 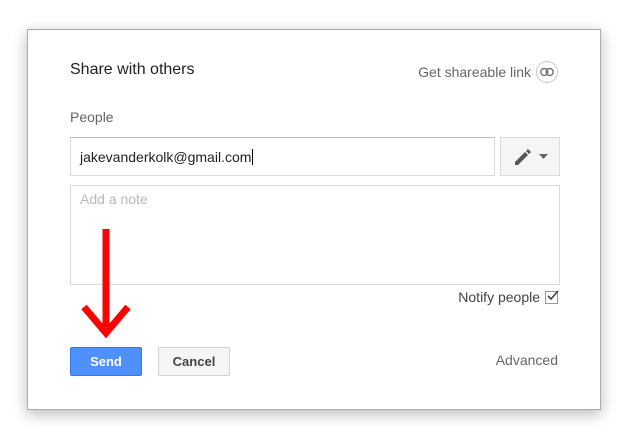 I want to click on advanced-link: Advanced, so click(x=527, y=360).